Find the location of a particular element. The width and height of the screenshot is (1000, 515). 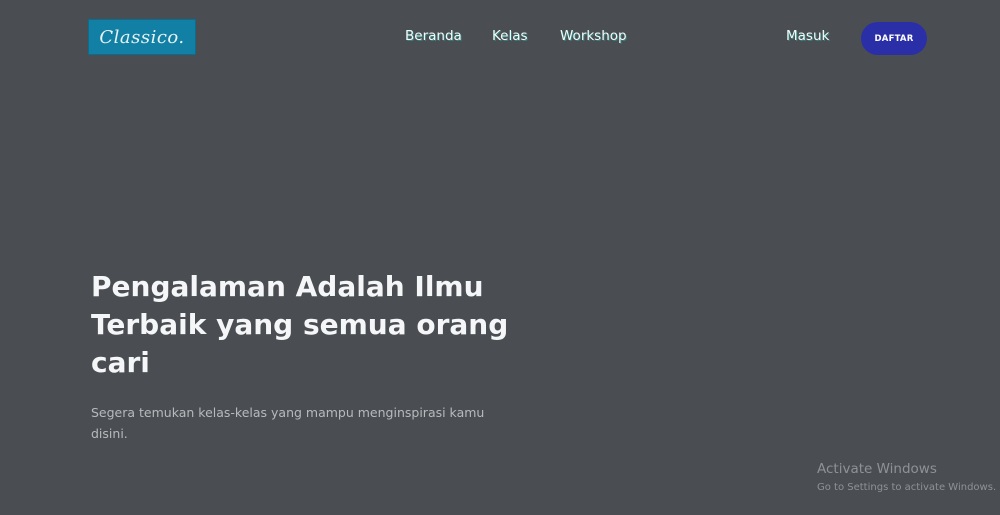

nav-link-workshop: Workshop is located at coordinates (593, 36).